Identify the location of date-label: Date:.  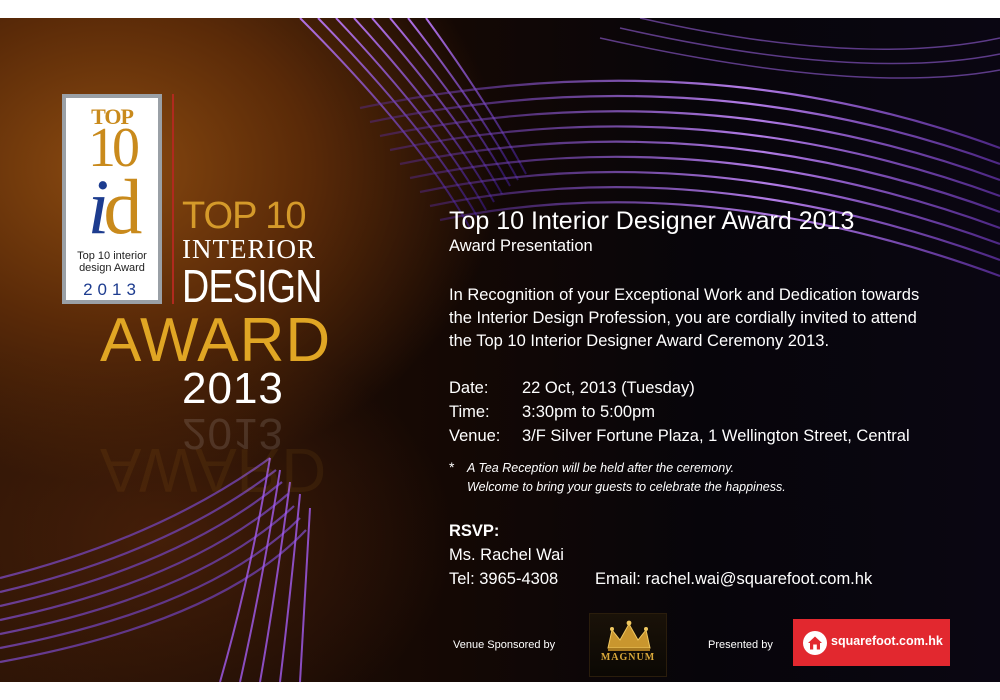
(469, 388).